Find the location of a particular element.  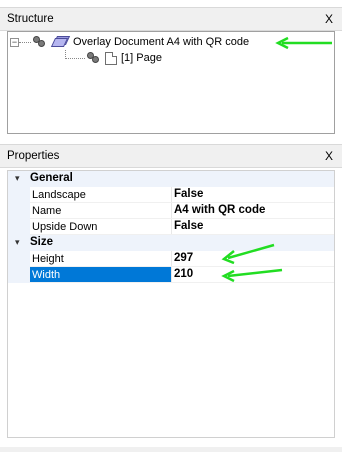

property-row-width: Width 210 is located at coordinates (171, 275).